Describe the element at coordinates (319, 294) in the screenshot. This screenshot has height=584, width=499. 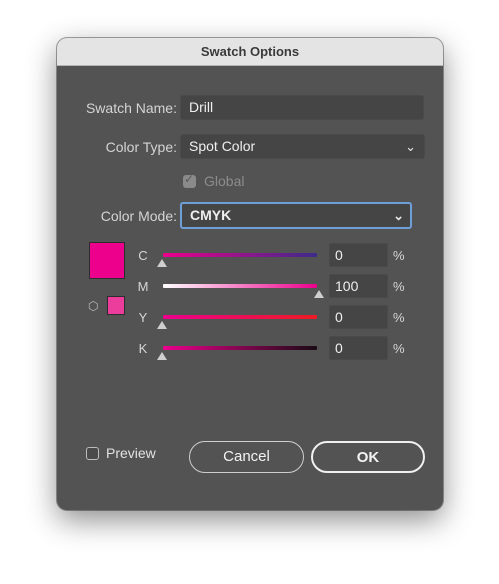
I see `magenta-slider-thumb` at that location.